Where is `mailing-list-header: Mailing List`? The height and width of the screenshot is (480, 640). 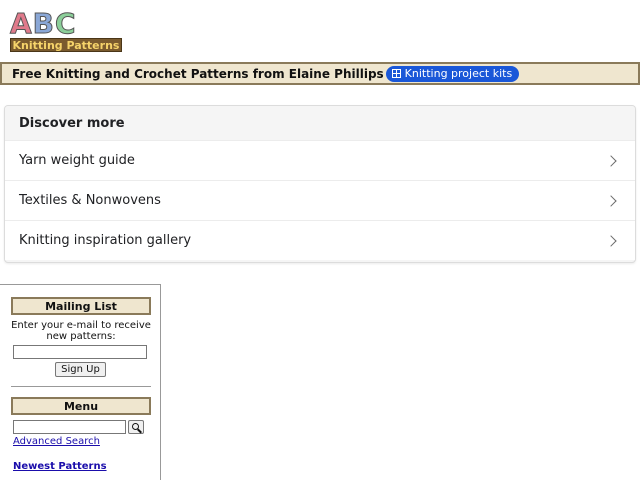 mailing-list-header: Mailing List is located at coordinates (81, 306).